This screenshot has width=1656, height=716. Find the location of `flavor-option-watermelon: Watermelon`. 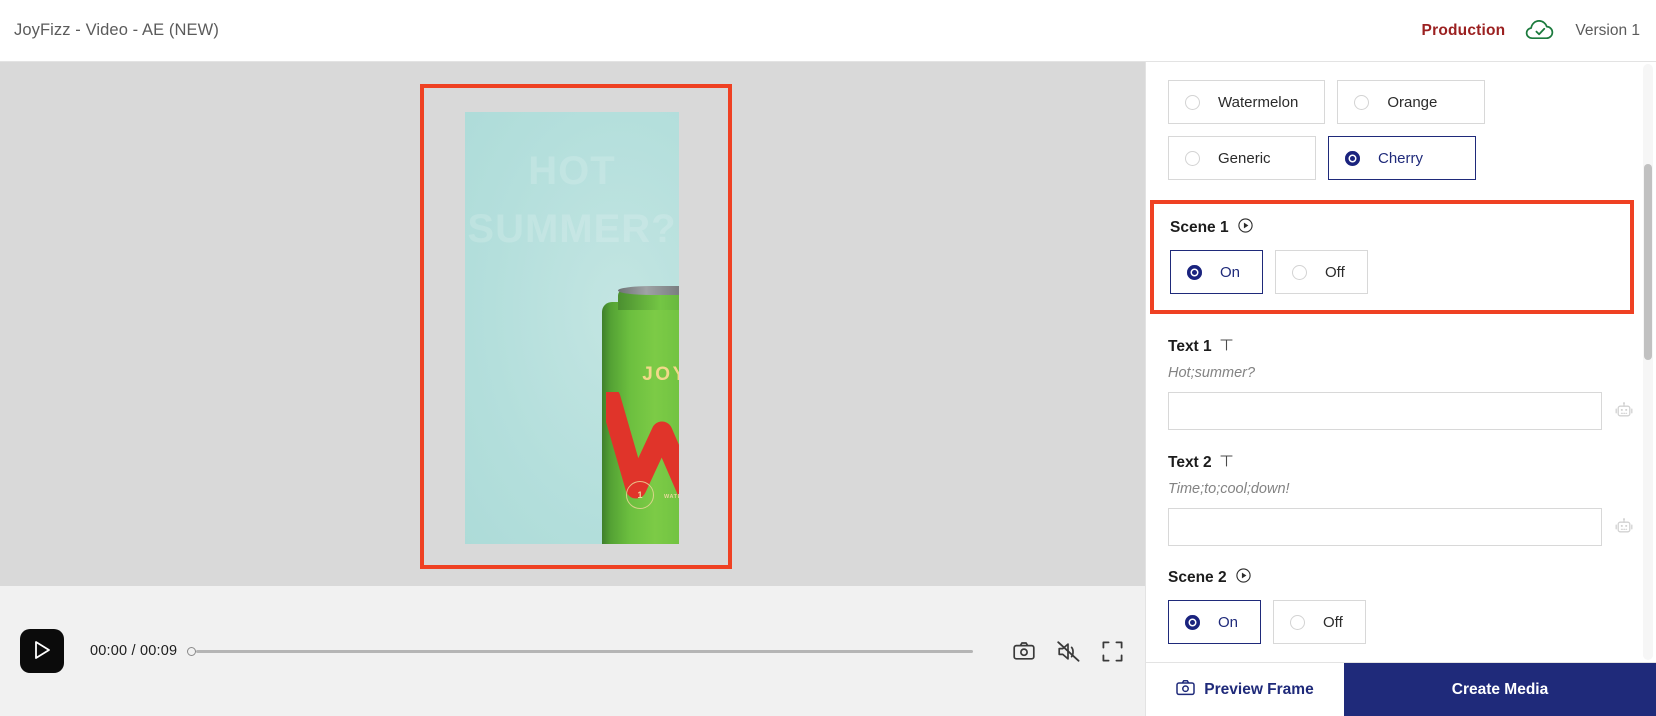

flavor-option-watermelon: Watermelon is located at coordinates (1247, 102).